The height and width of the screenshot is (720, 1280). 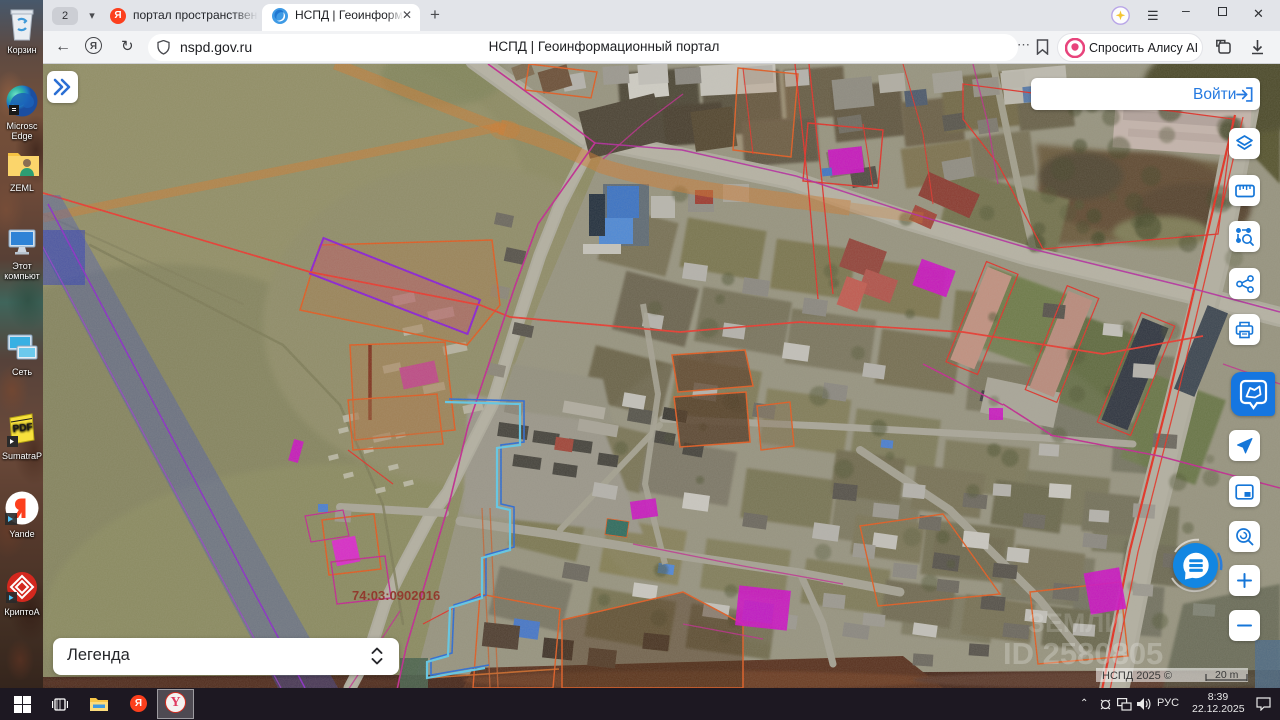 What do you see at coordinates (1227, 675) in the screenshot?
I see `svg-text: 20 m` at bounding box center [1227, 675].